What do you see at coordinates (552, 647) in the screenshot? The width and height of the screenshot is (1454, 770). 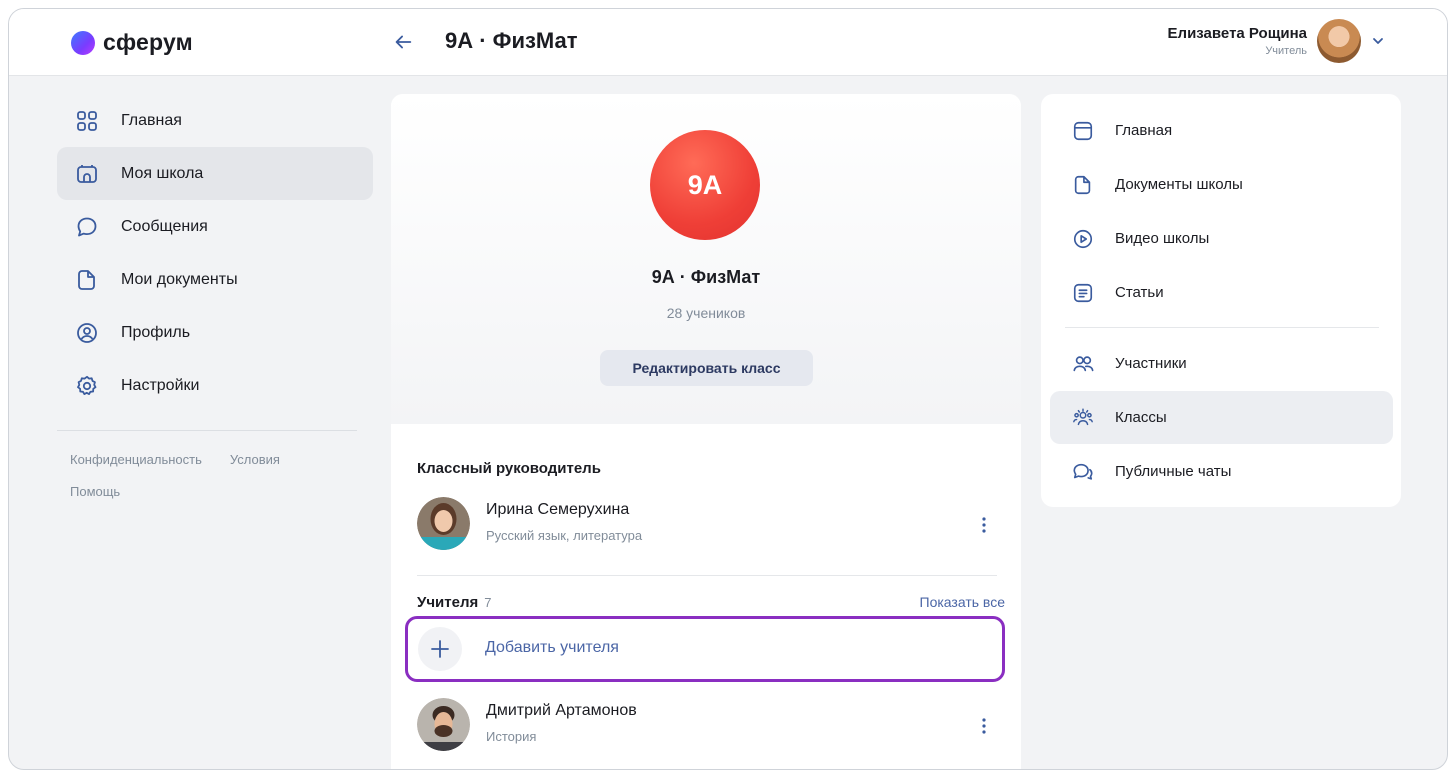 I see `add-teacher-label: Добавить учителя` at bounding box center [552, 647].